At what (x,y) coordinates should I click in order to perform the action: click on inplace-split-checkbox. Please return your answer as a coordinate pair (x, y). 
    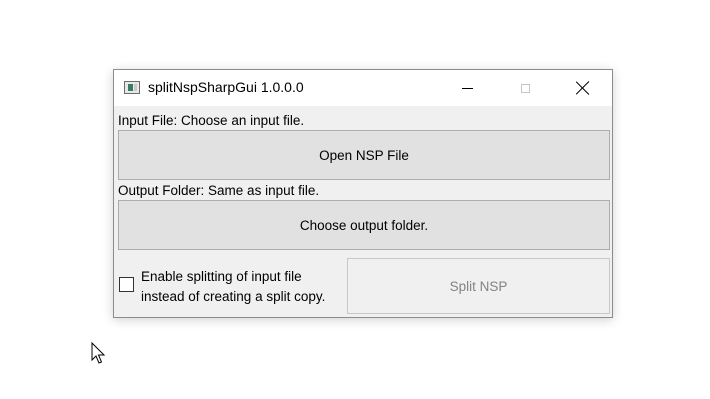
    Looking at the image, I should click on (126, 284).